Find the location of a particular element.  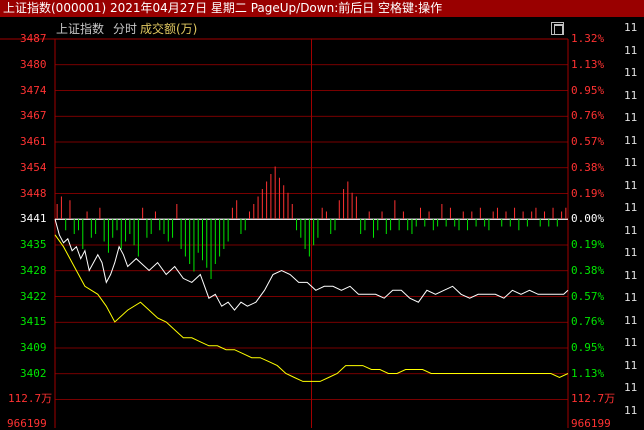

price-tick-label: 3435 is located at coordinates (33, 244).